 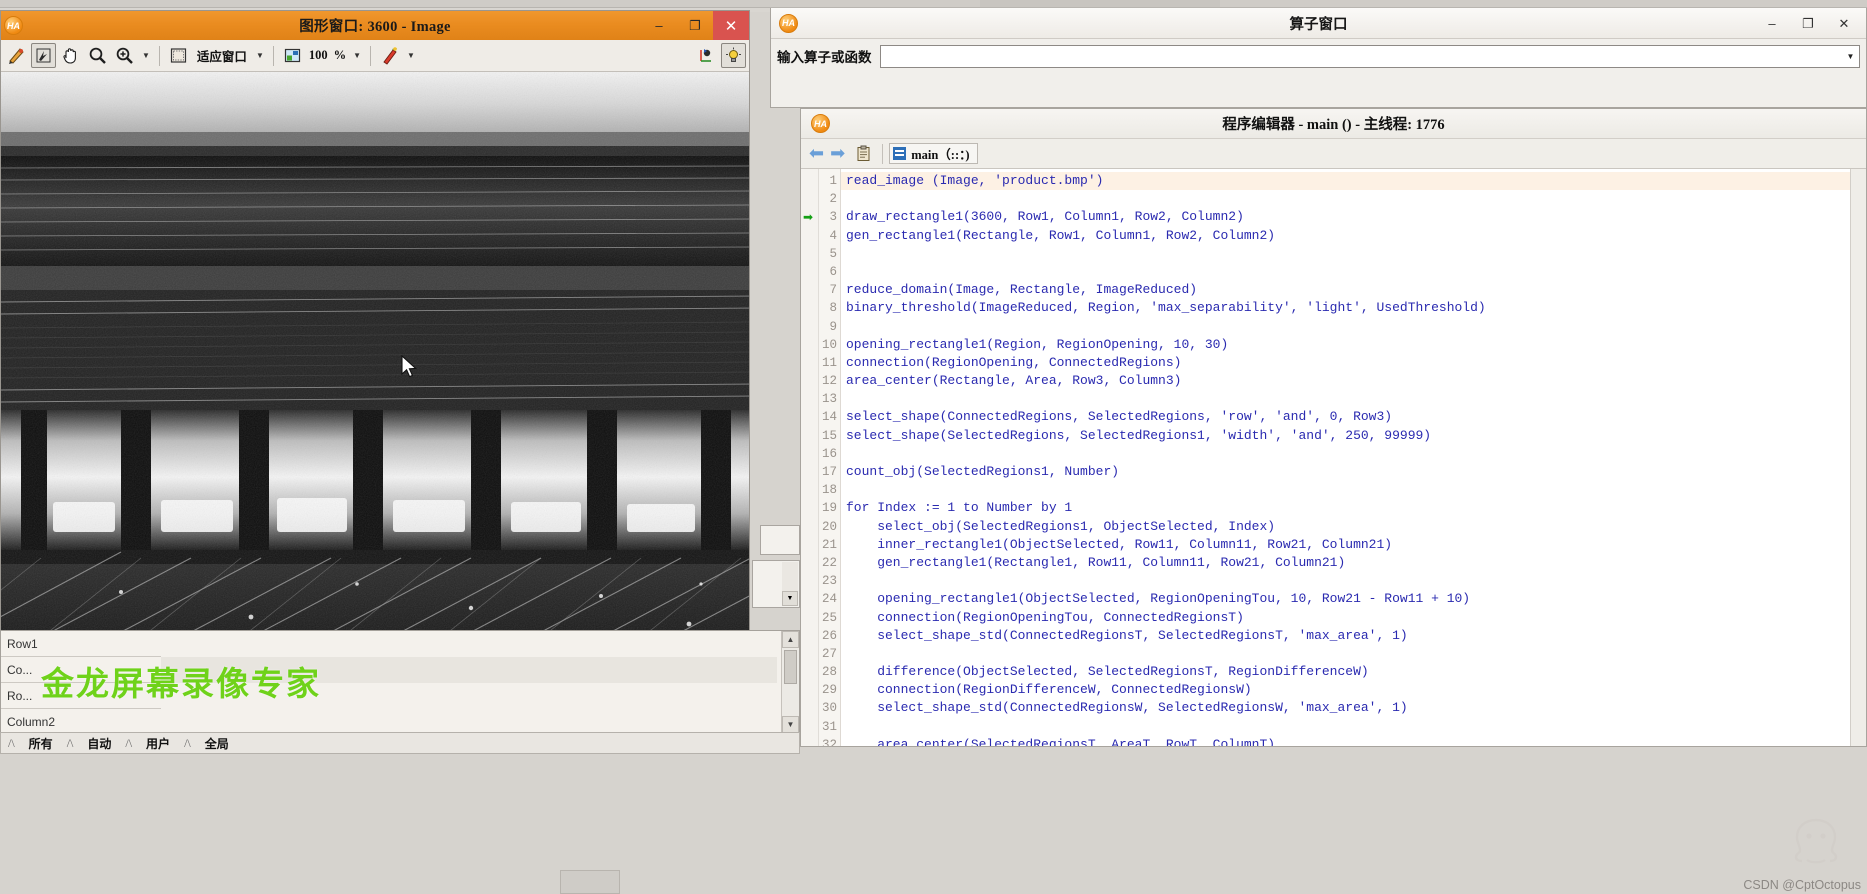 What do you see at coordinates (260, 55) in the screenshot?
I see `fit-window-dropdown-caret-icon: ▼` at bounding box center [260, 55].